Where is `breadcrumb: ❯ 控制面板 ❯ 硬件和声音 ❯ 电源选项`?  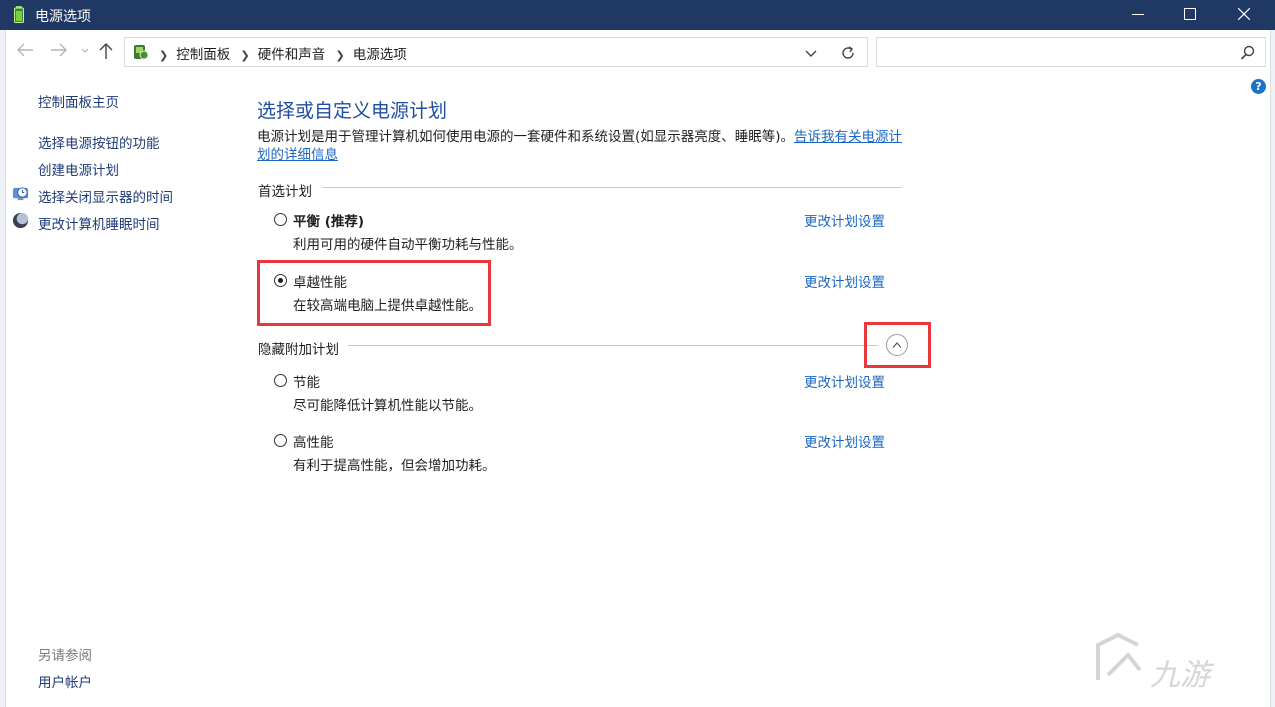
breadcrumb: ❯ 控制面板 ❯ 硬件和声音 ❯ 电源选项 is located at coordinates (280, 53).